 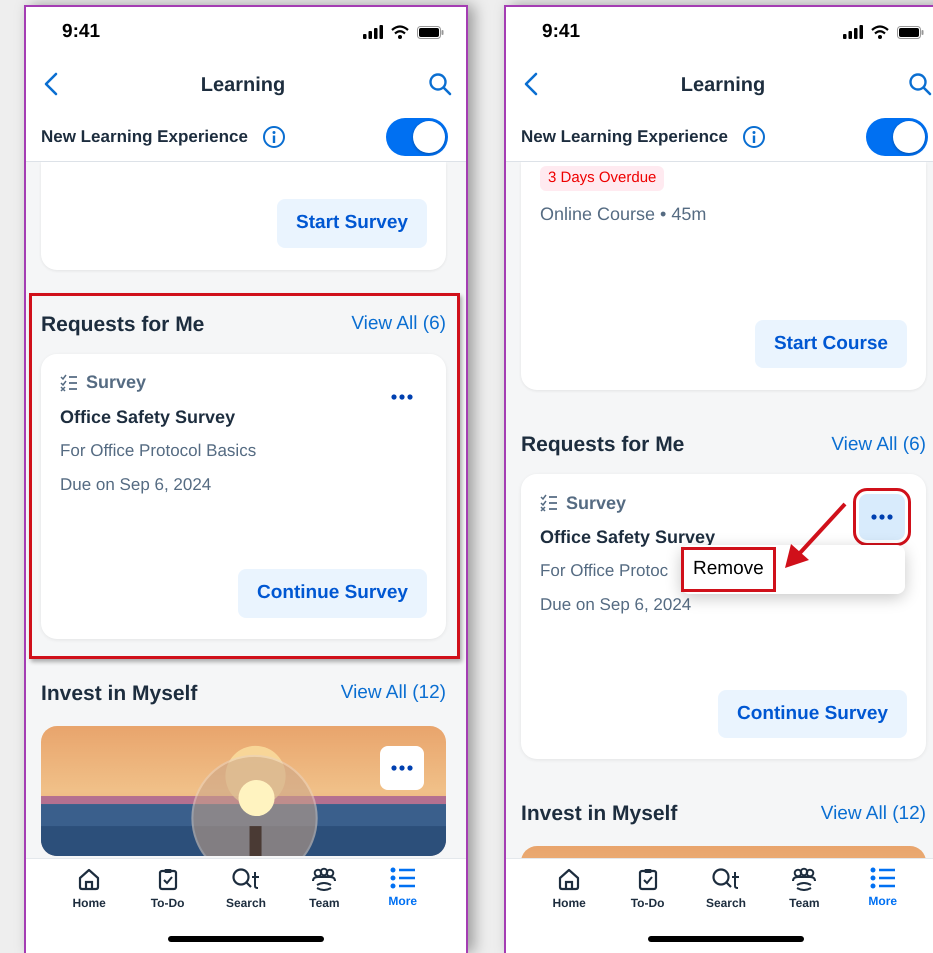 What do you see at coordinates (604, 570) in the screenshot?
I see `item-subtitle: For Office Protoc` at bounding box center [604, 570].